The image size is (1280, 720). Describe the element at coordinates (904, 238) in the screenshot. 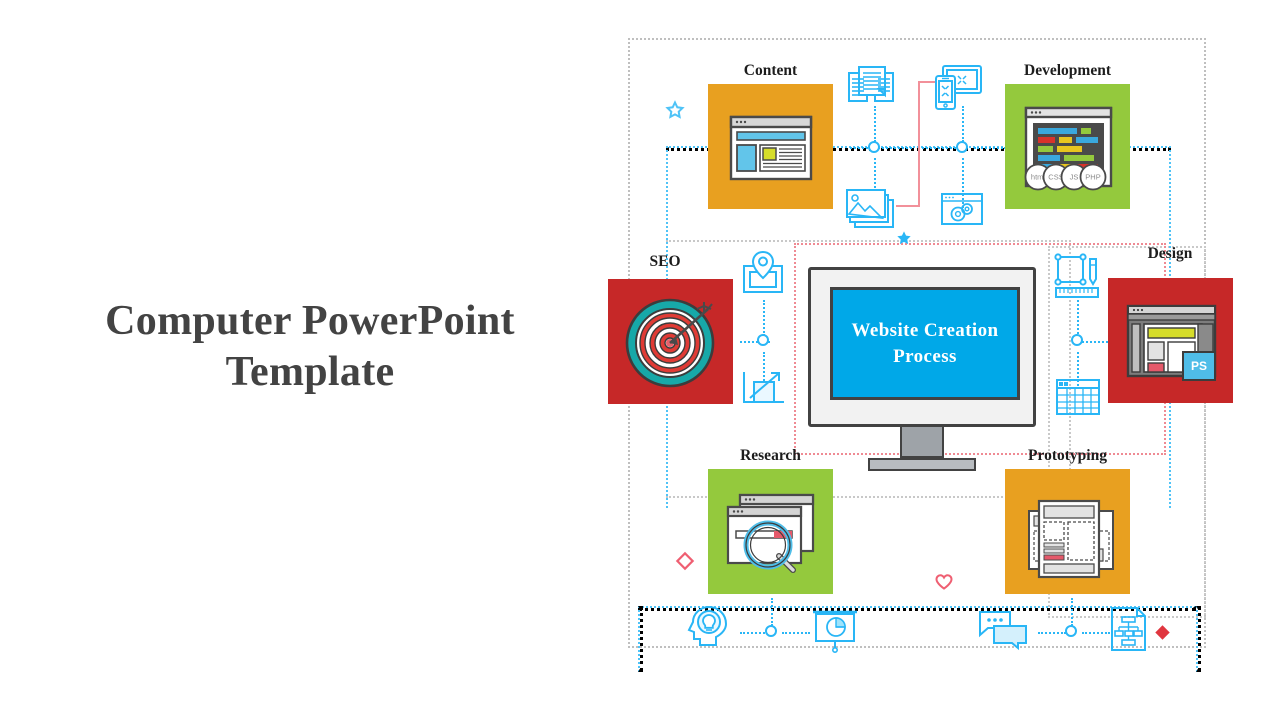

I see `star-filled-icon` at that location.